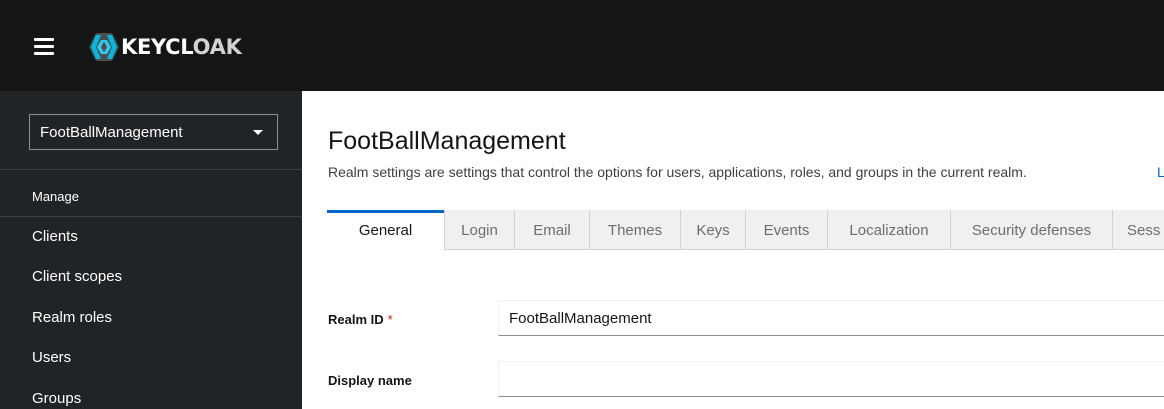 The height and width of the screenshot is (409, 1164). What do you see at coordinates (181, 47) in the screenshot?
I see `logo-text: KEYCLOAK` at bounding box center [181, 47].